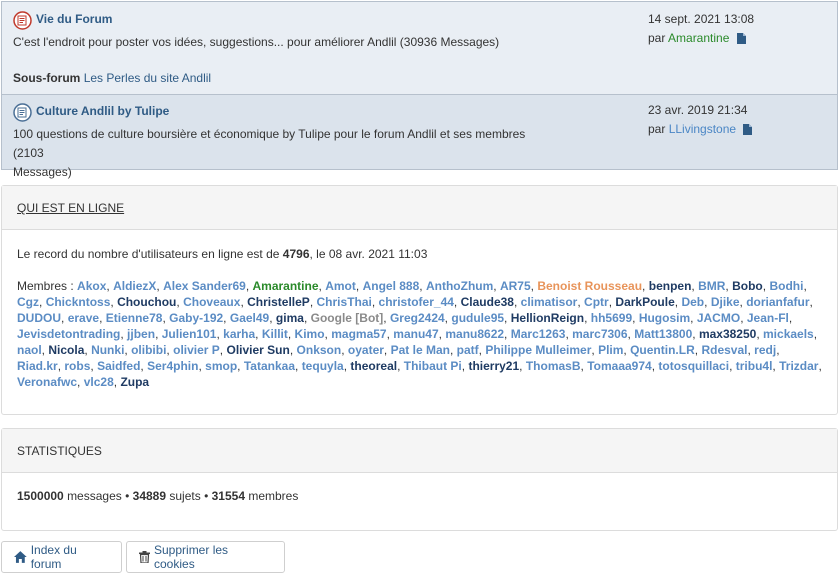  I want to click on last-post-user-link: LLivingstone, so click(702, 129).